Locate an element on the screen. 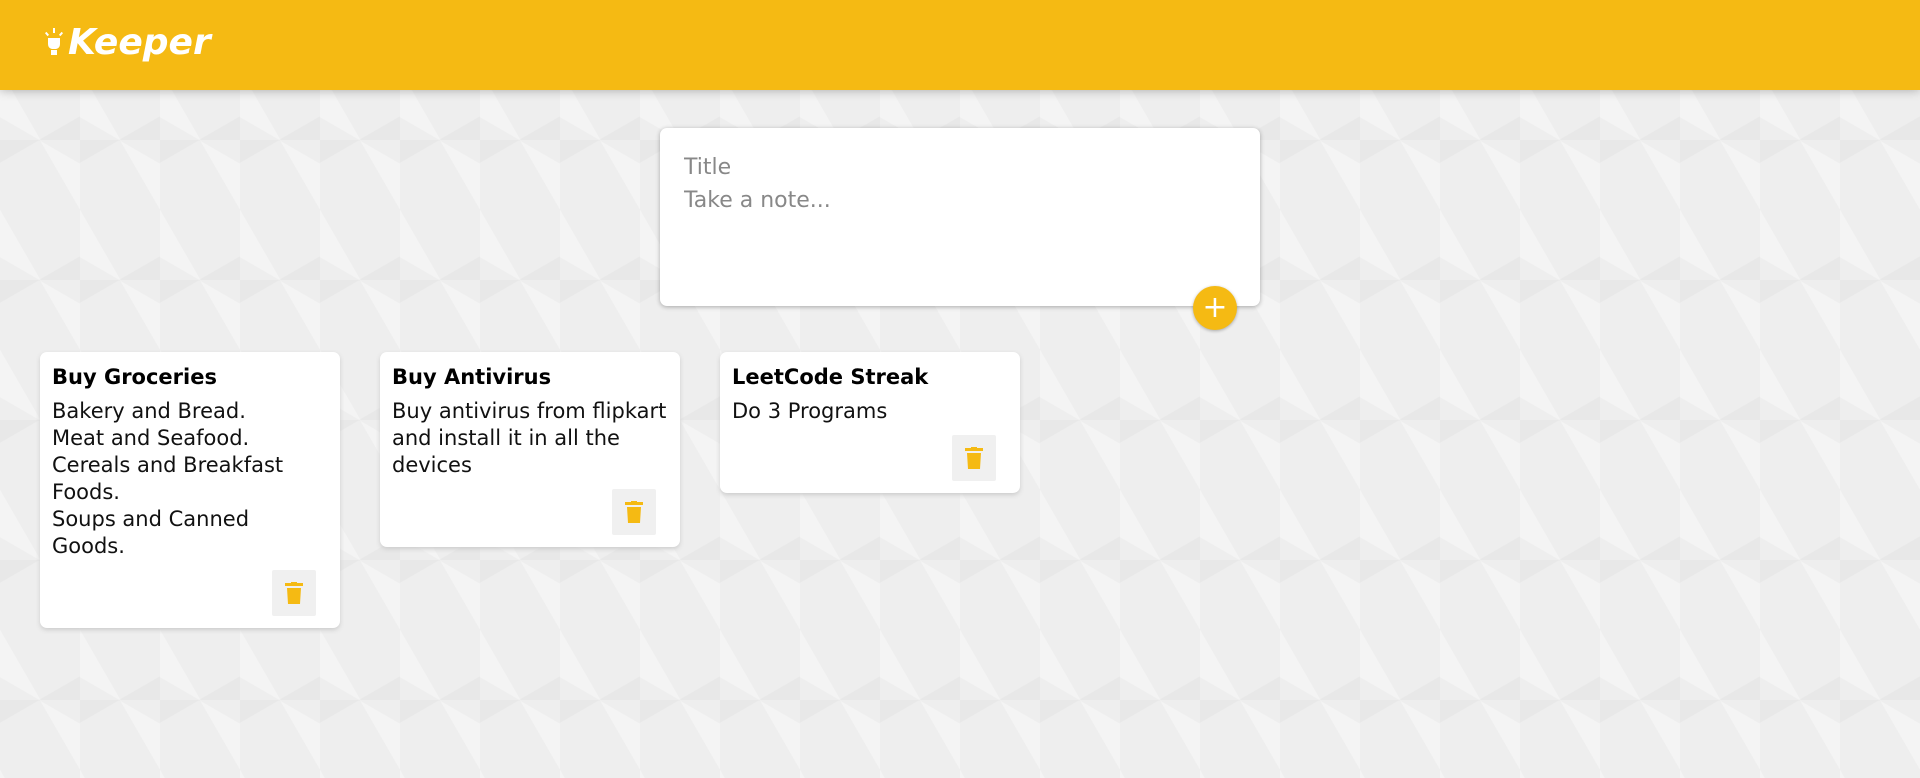 The image size is (1920, 778). add-note-button: + is located at coordinates (1215, 308).